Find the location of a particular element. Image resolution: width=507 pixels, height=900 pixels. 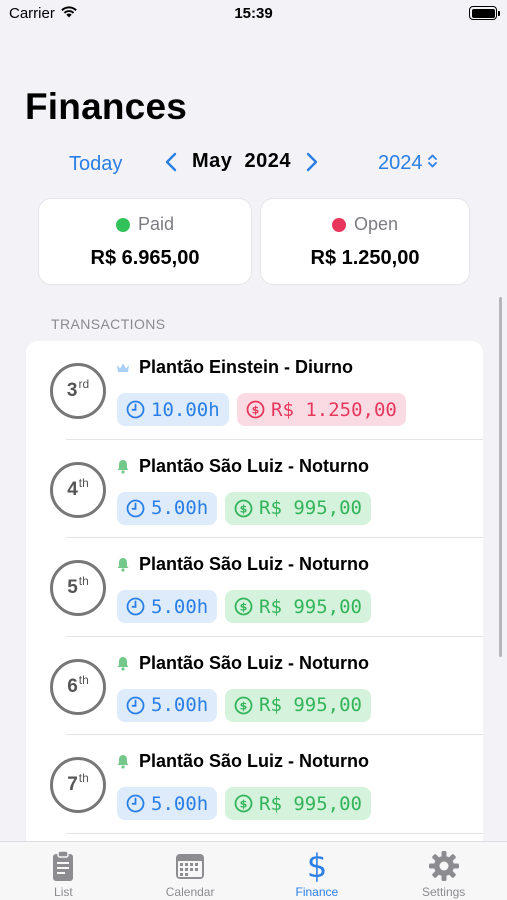

status-bar: Carrier 15:39 is located at coordinates (253, 15).